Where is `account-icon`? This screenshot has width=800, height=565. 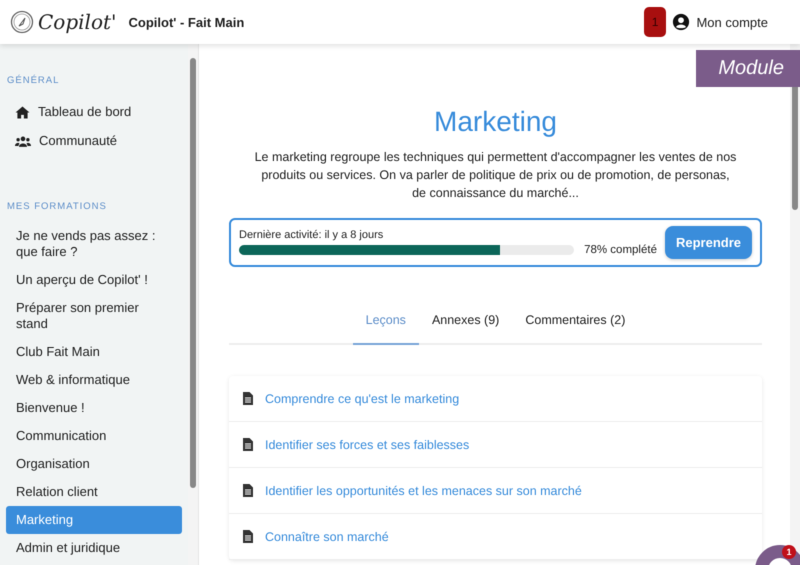 account-icon is located at coordinates (681, 22).